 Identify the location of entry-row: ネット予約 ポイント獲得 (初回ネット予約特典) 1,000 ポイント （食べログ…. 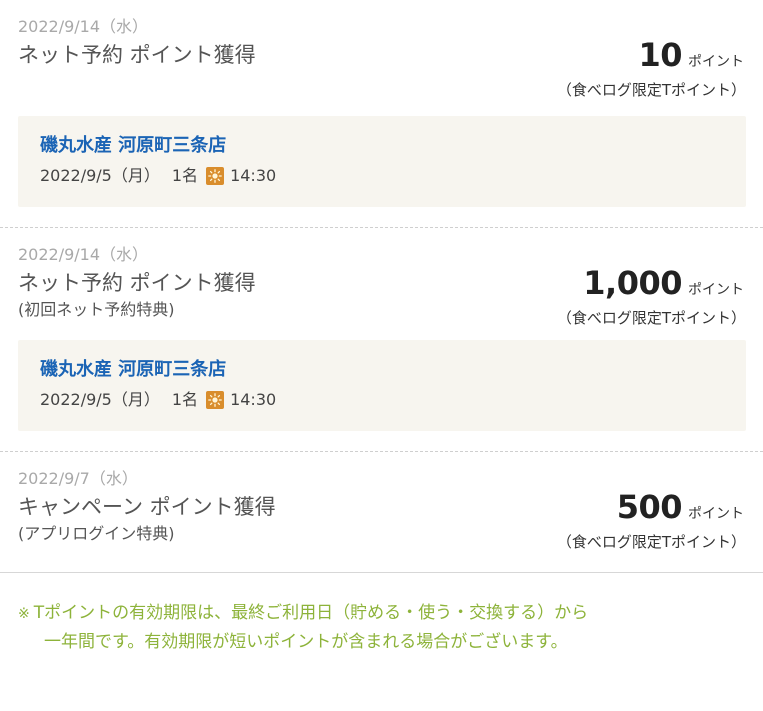
(382, 296).